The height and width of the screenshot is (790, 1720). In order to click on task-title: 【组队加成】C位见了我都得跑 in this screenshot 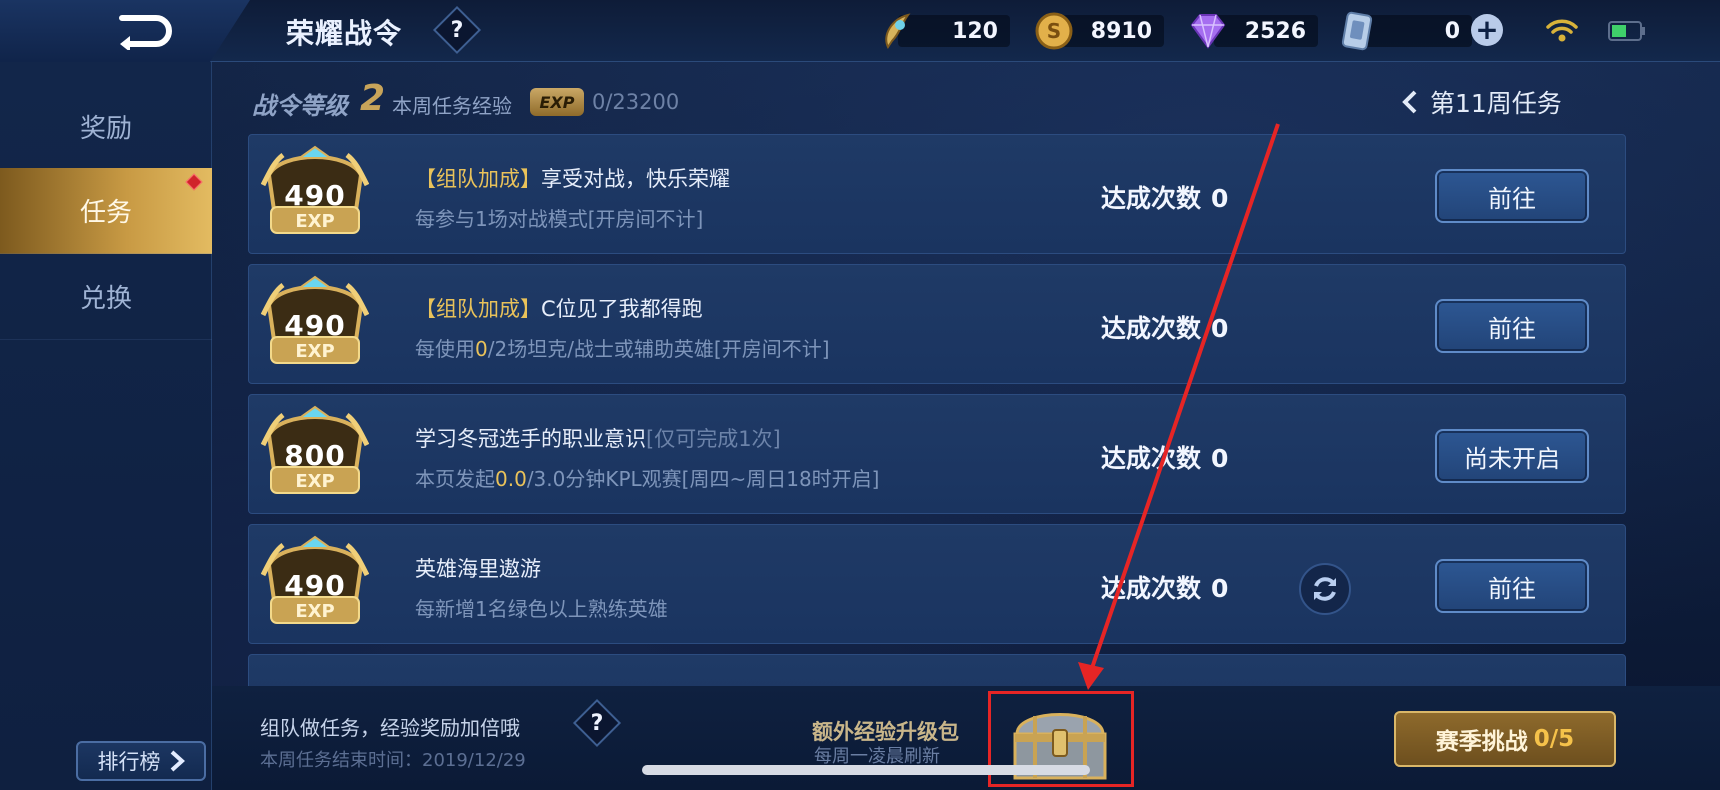, I will do `click(559, 308)`.